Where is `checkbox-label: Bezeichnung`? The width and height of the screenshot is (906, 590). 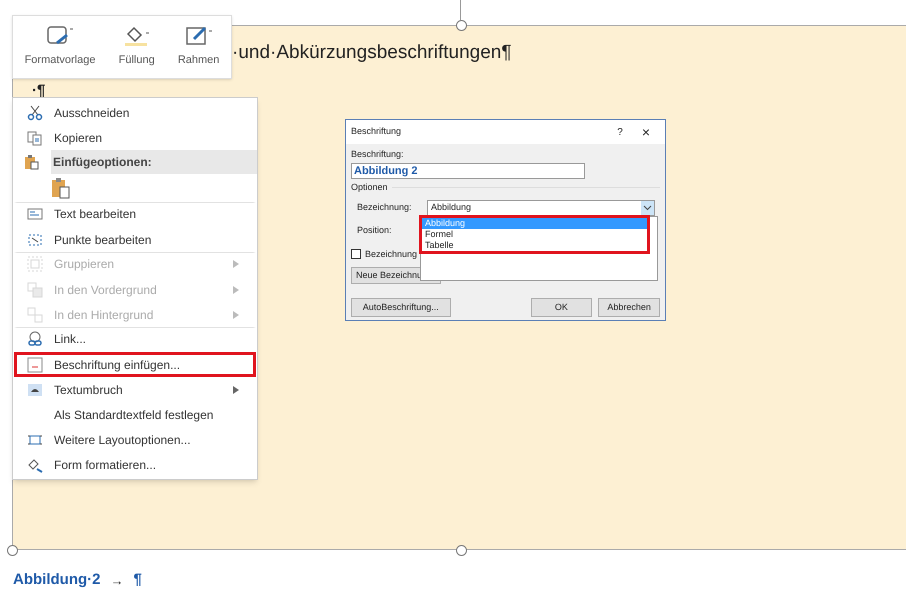 checkbox-label: Bezeichnung is located at coordinates (391, 254).